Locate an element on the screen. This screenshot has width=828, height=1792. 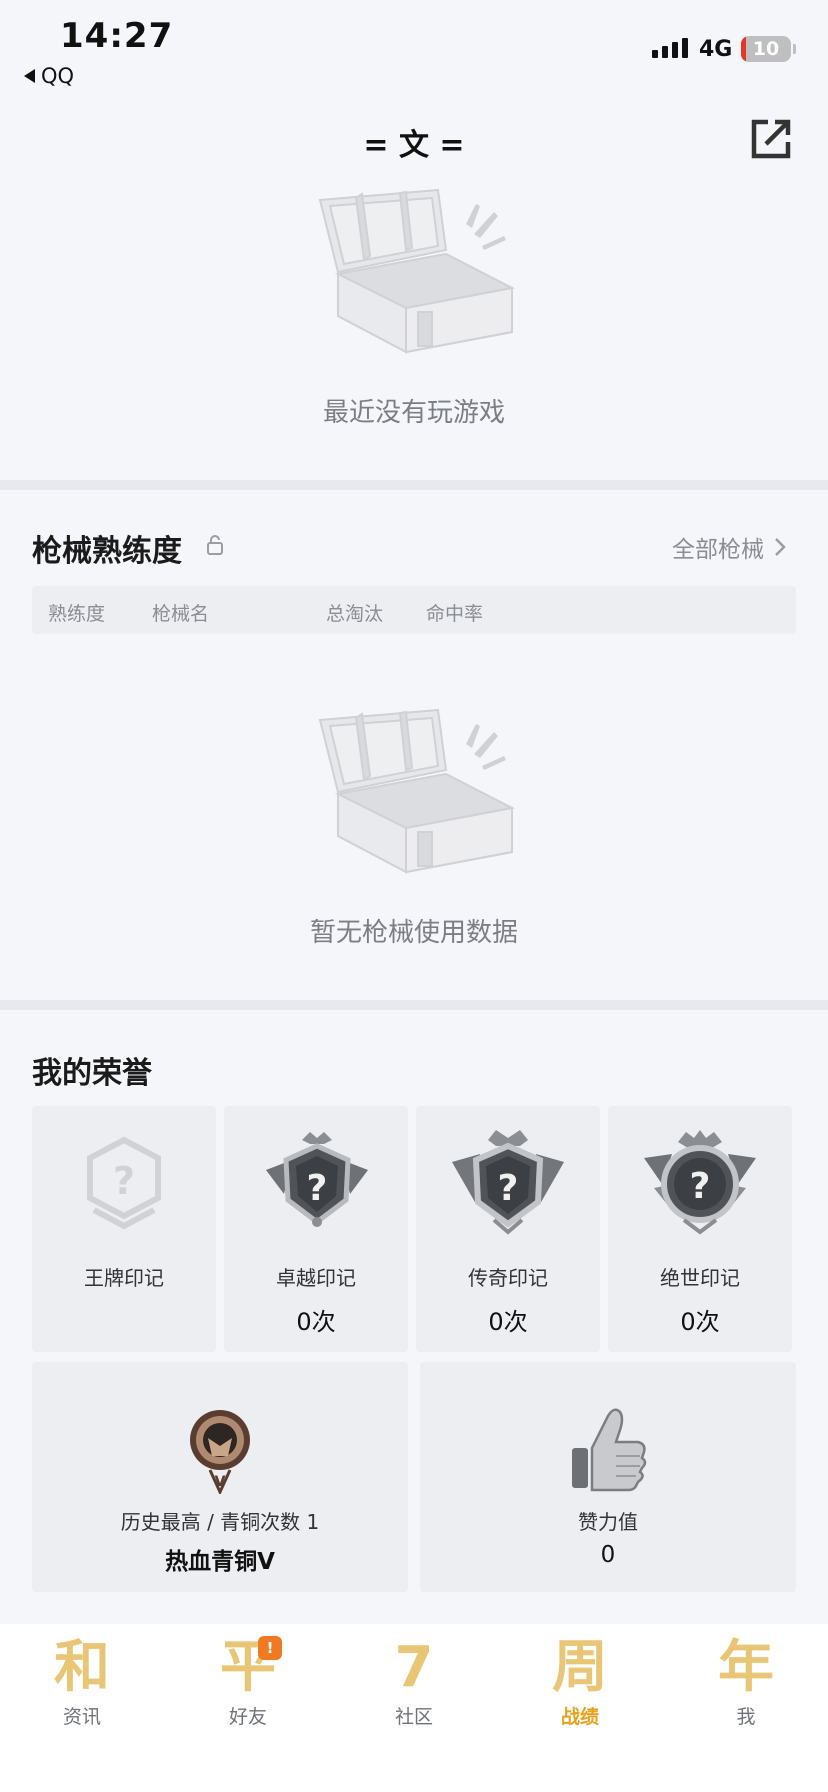
honor-label: 卓越印记 is located at coordinates (316, 1278).